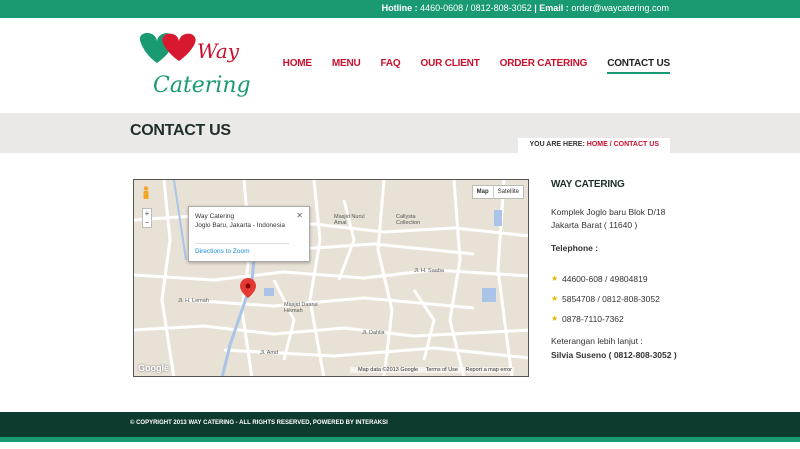 Image resolution: width=800 pixels, height=449 pixels. What do you see at coordinates (269, 353) in the screenshot?
I see `map-label-amd: Jl. Amd` at bounding box center [269, 353].